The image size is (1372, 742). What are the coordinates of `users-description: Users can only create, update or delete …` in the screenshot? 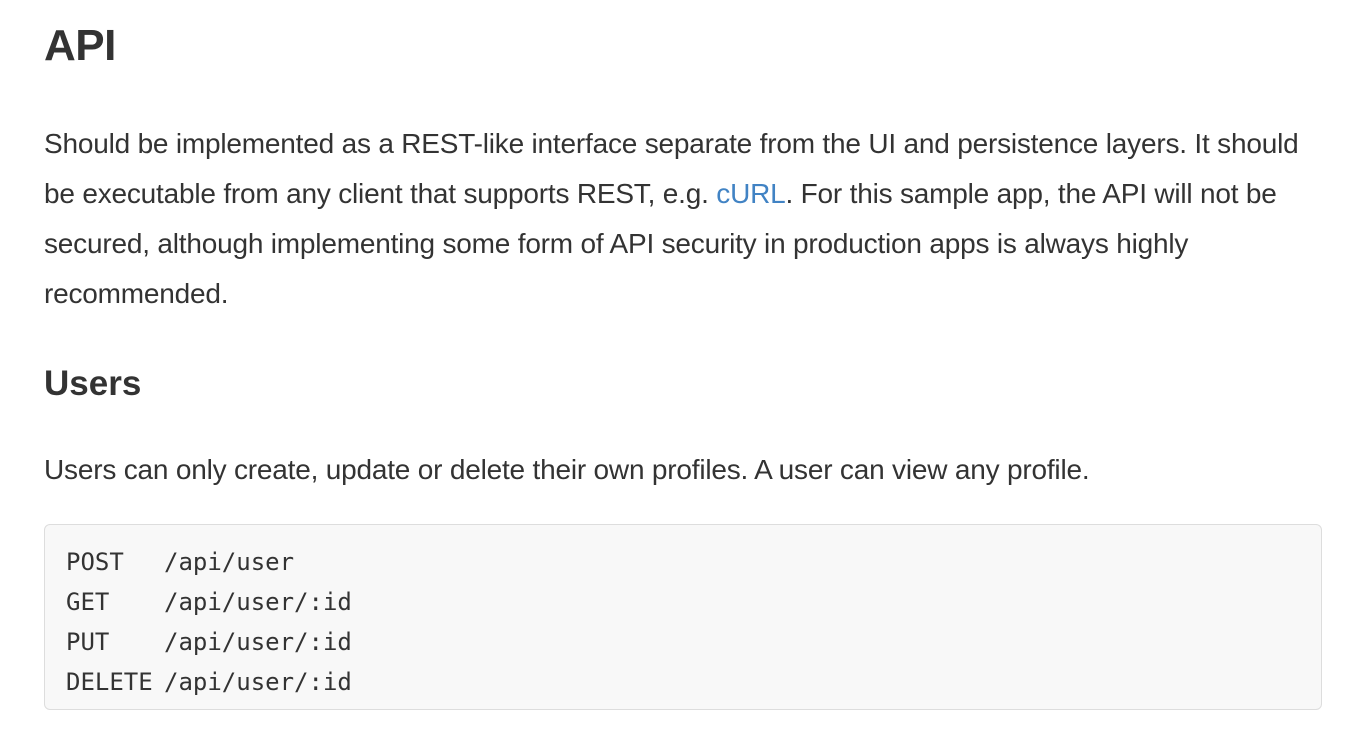 It's located at (567, 469).